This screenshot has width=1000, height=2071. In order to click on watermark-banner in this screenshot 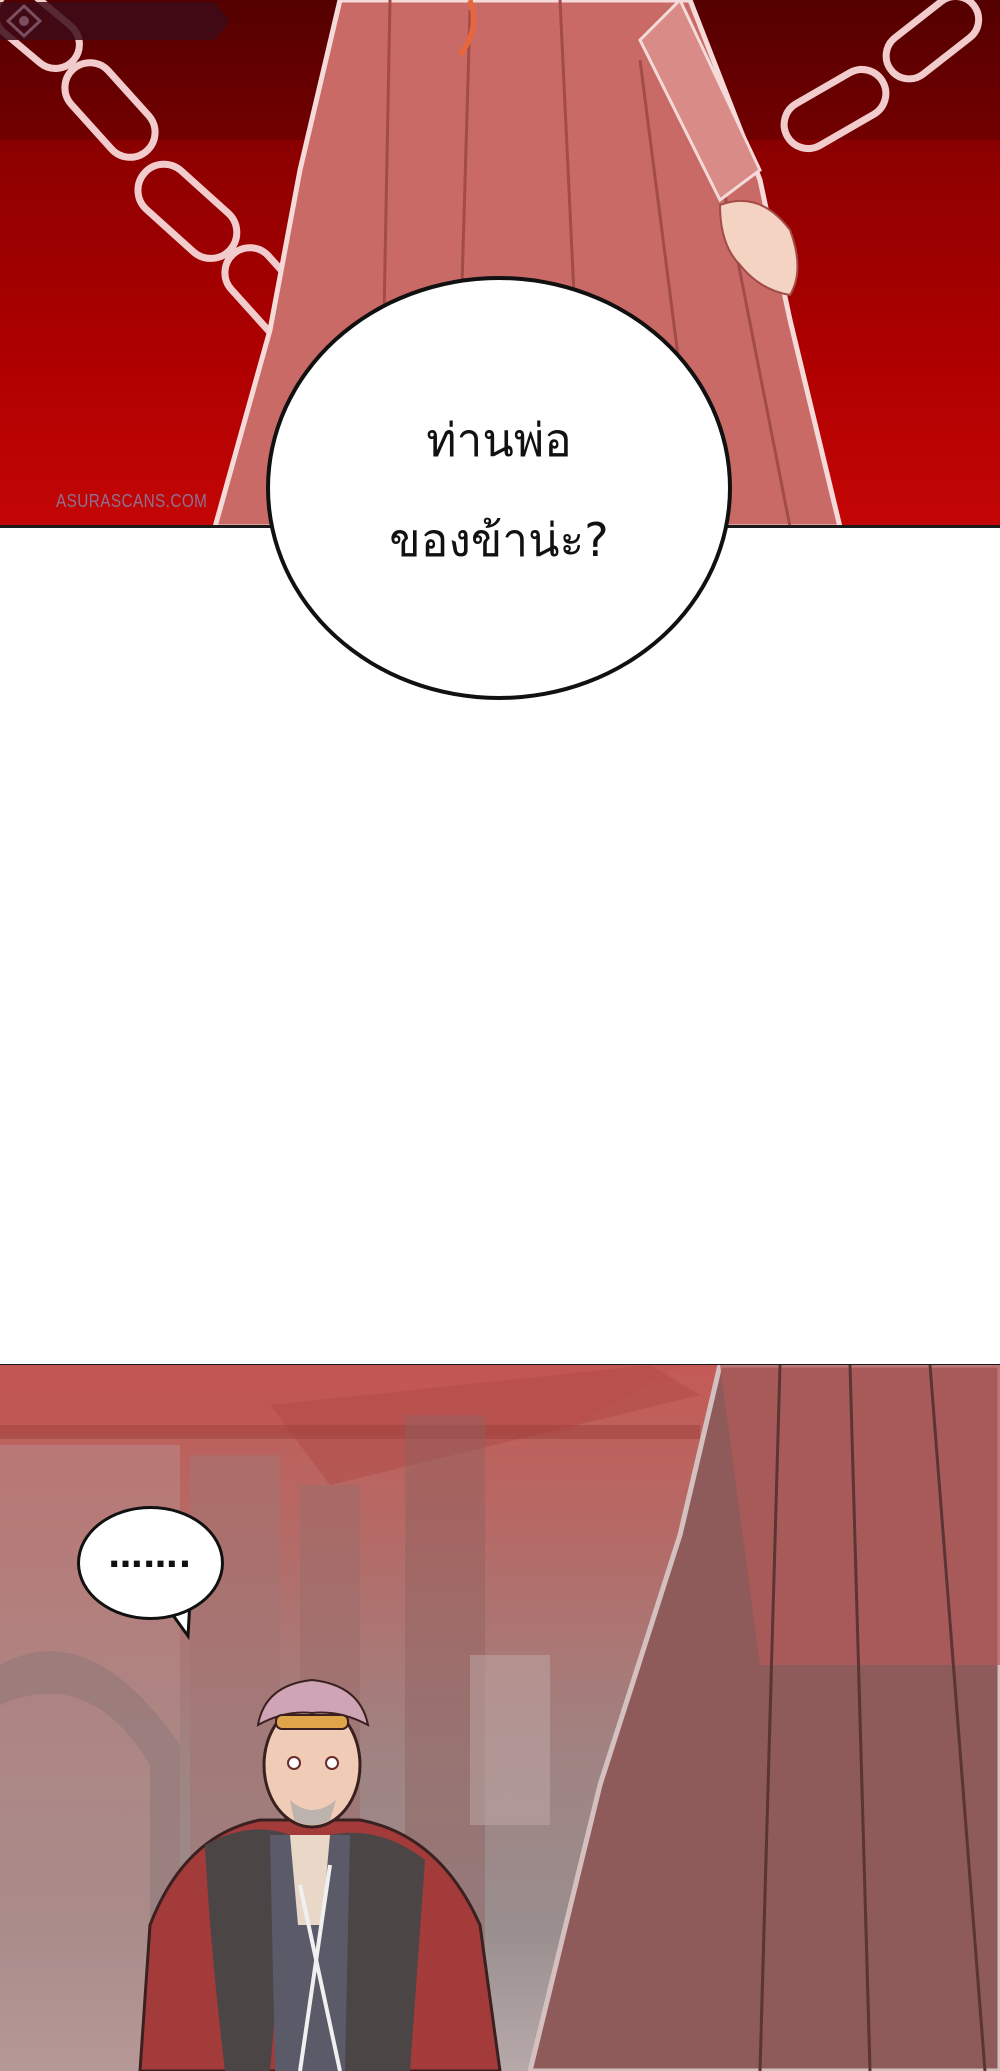, I will do `click(115, 21)`.